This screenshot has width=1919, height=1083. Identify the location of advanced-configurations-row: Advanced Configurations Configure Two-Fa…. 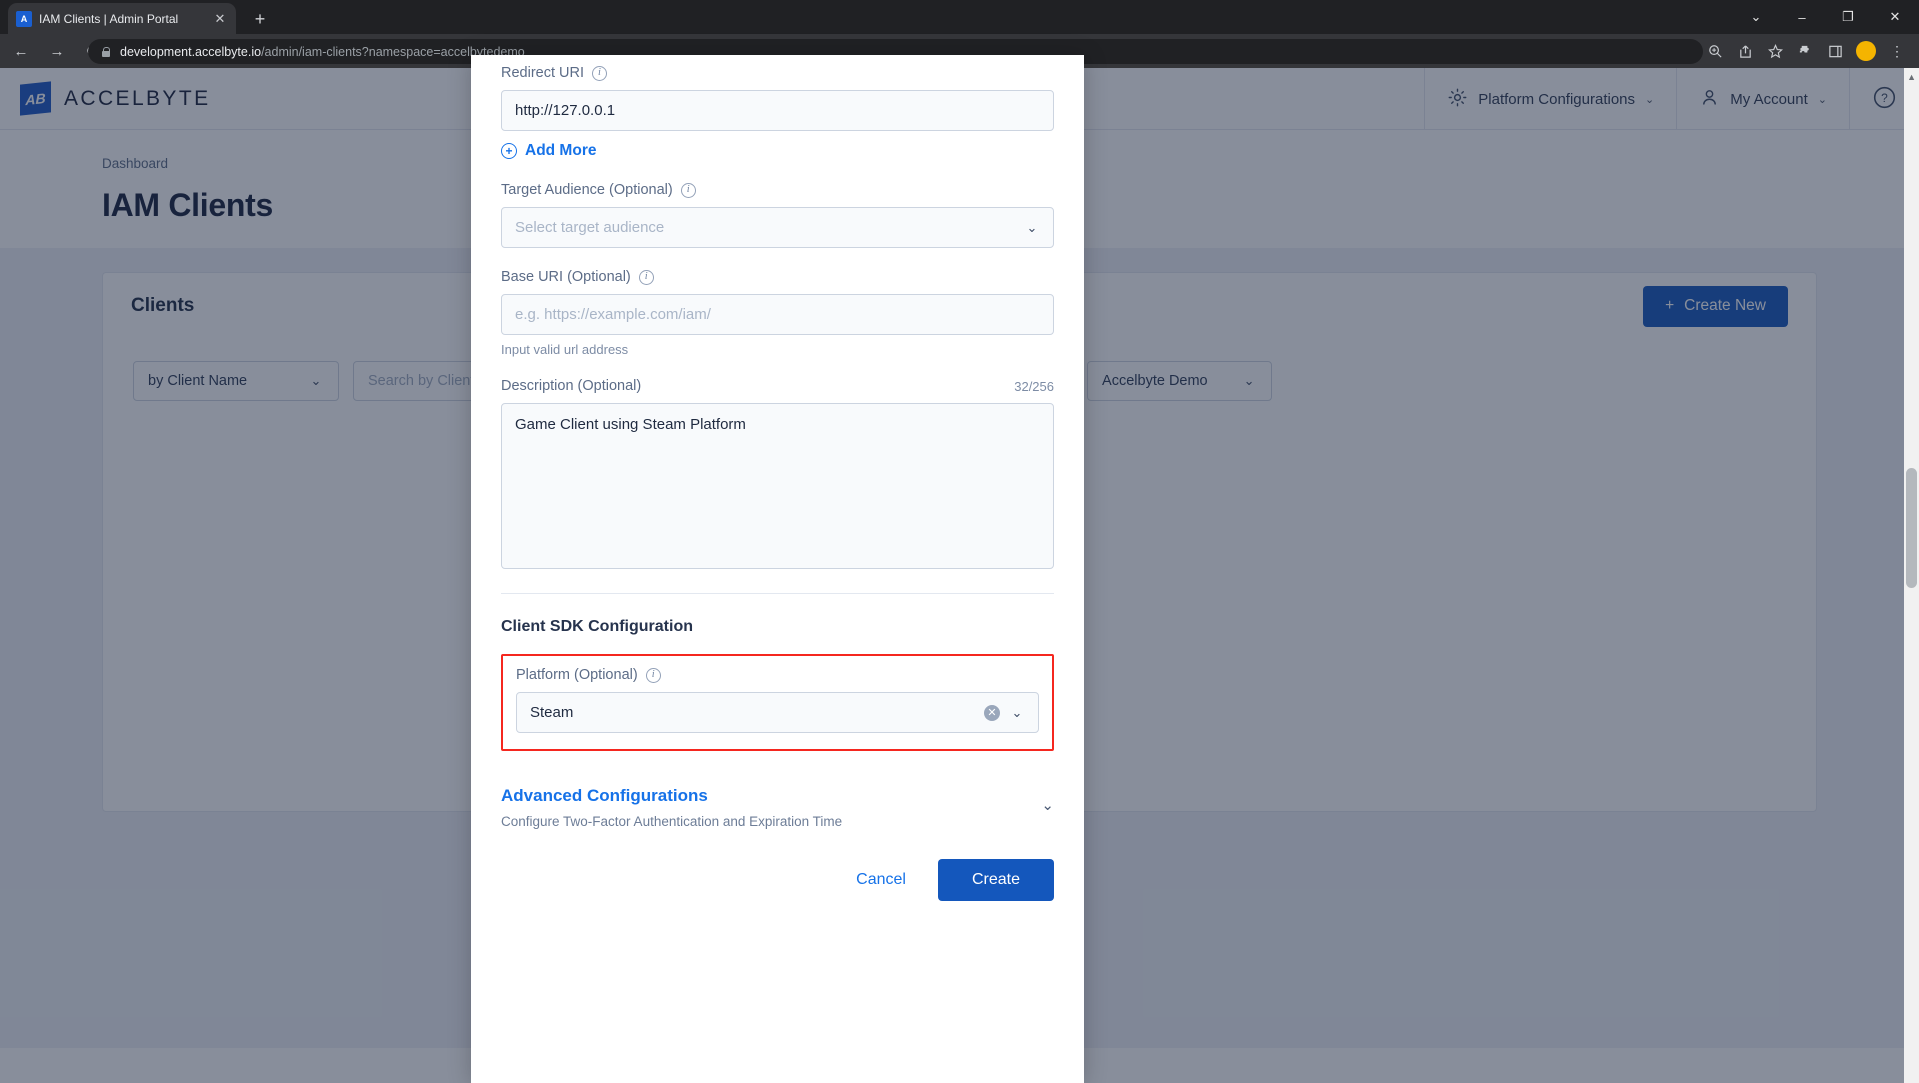
(777, 807).